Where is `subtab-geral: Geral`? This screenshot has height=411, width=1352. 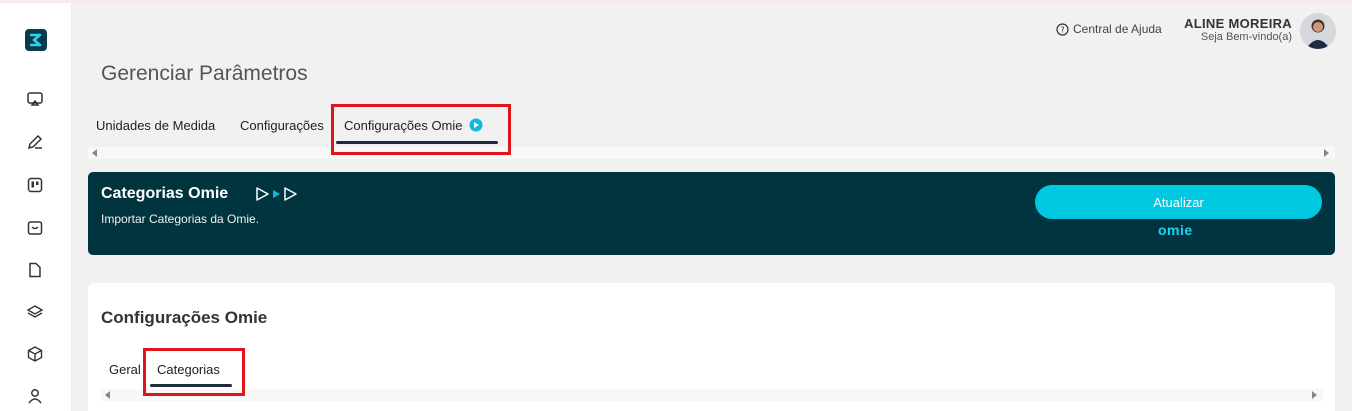
subtab-geral: Geral is located at coordinates (125, 369).